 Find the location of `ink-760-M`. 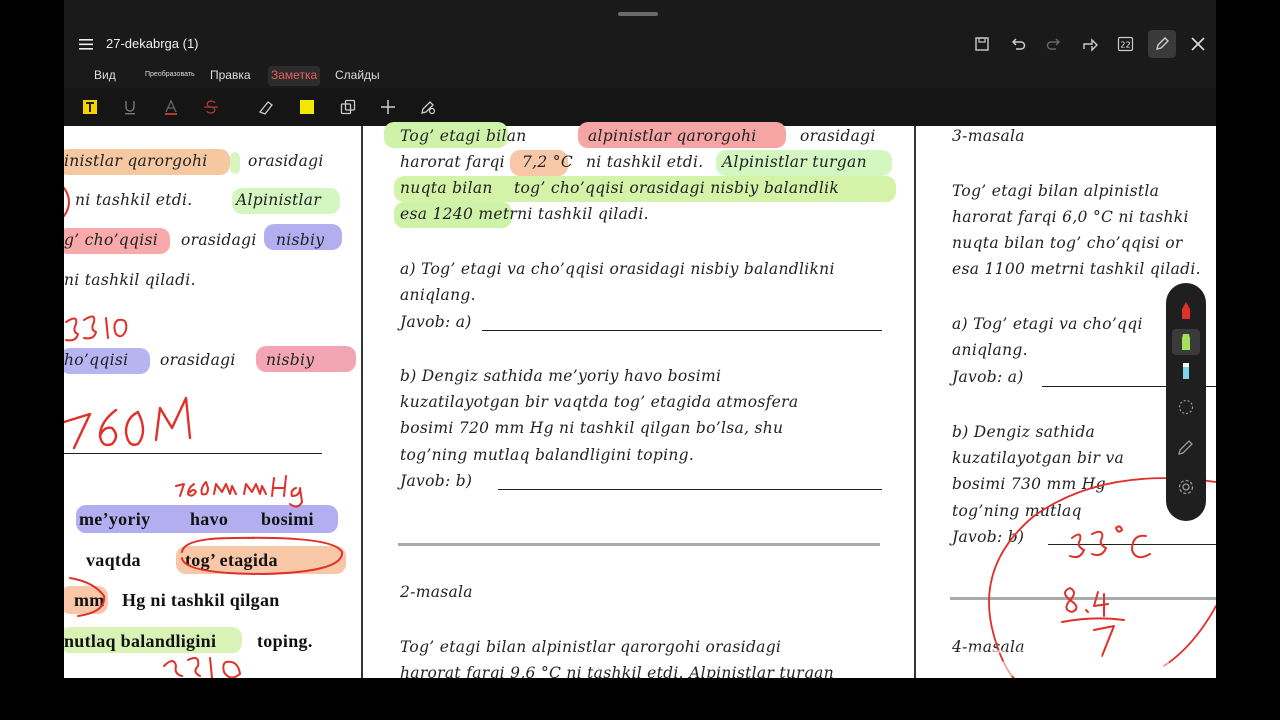

ink-760-M is located at coordinates (128, 423).